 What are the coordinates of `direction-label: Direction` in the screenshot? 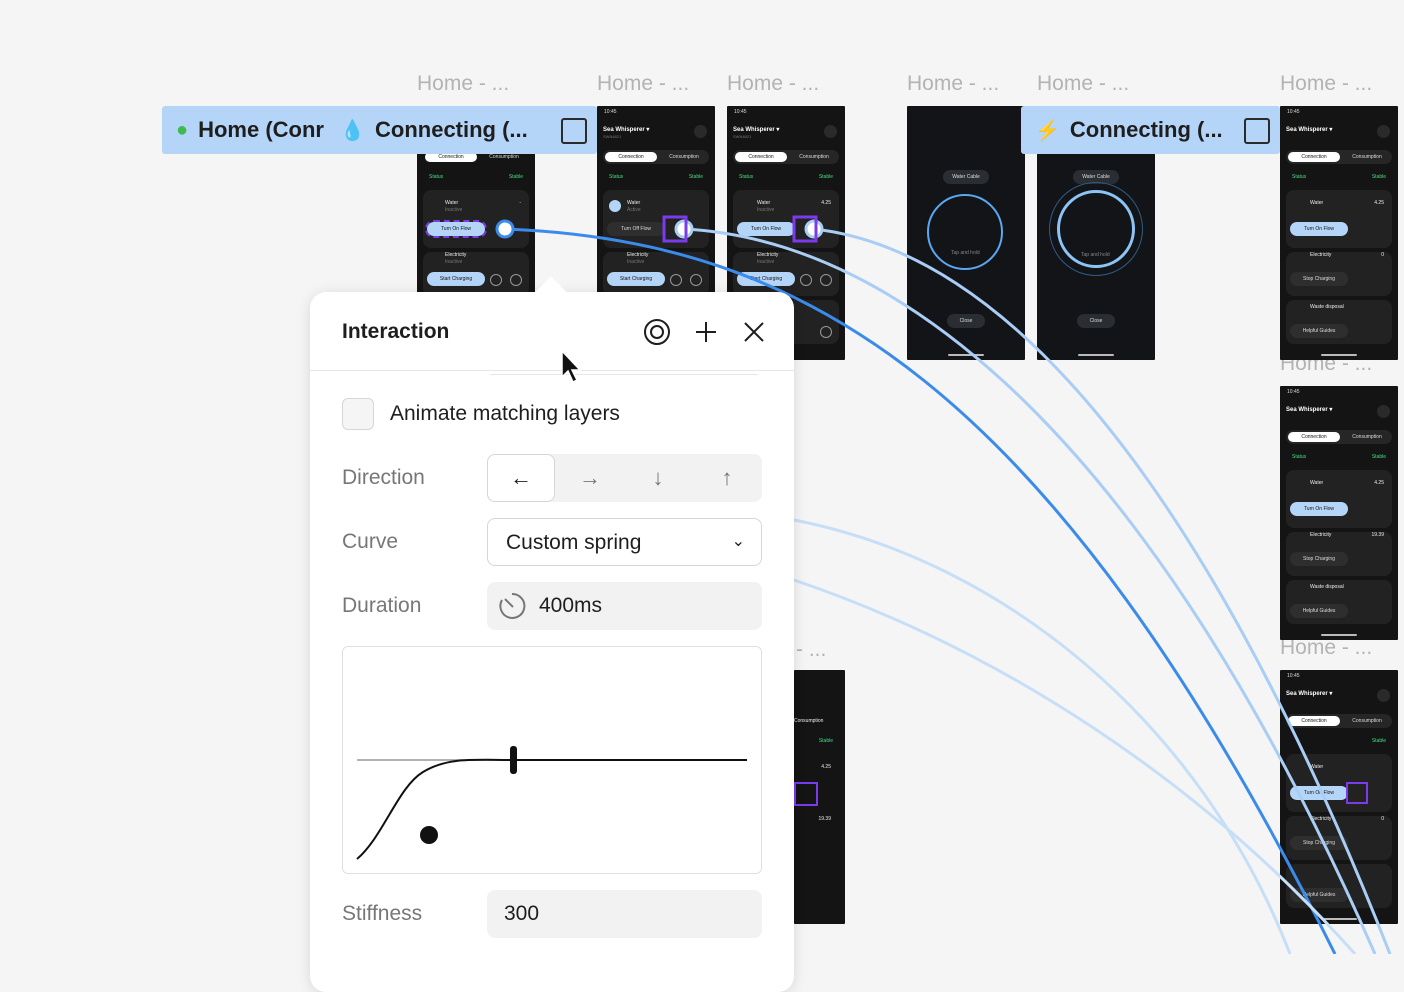 It's located at (383, 477).